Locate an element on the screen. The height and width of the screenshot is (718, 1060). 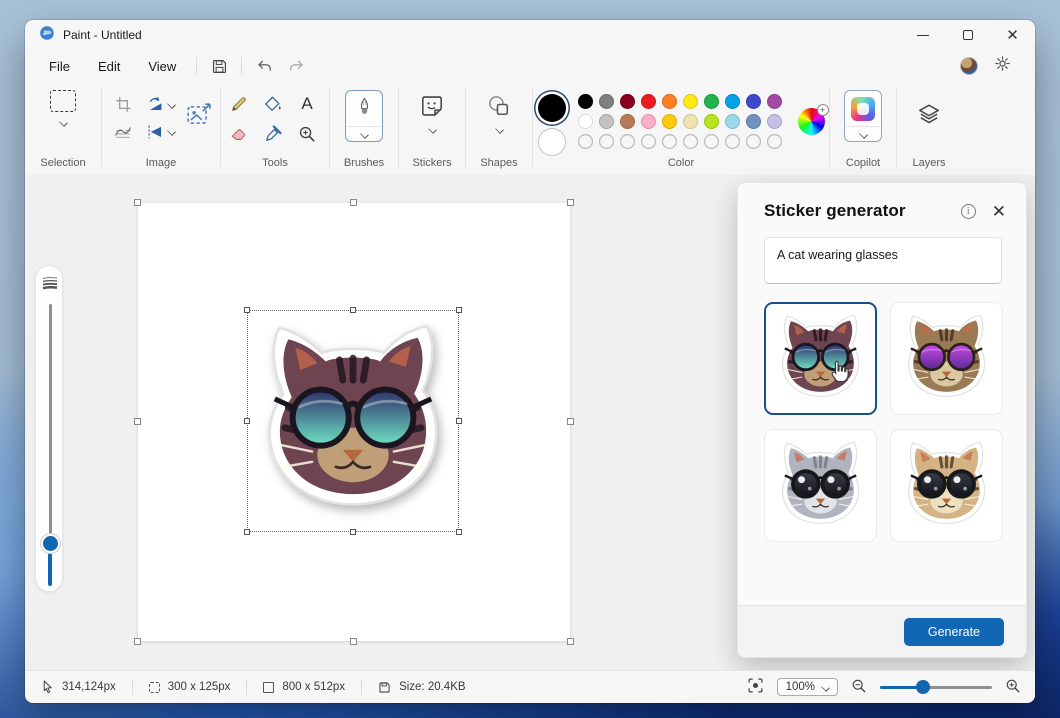
eraser-button is located at coordinates (239, 134).